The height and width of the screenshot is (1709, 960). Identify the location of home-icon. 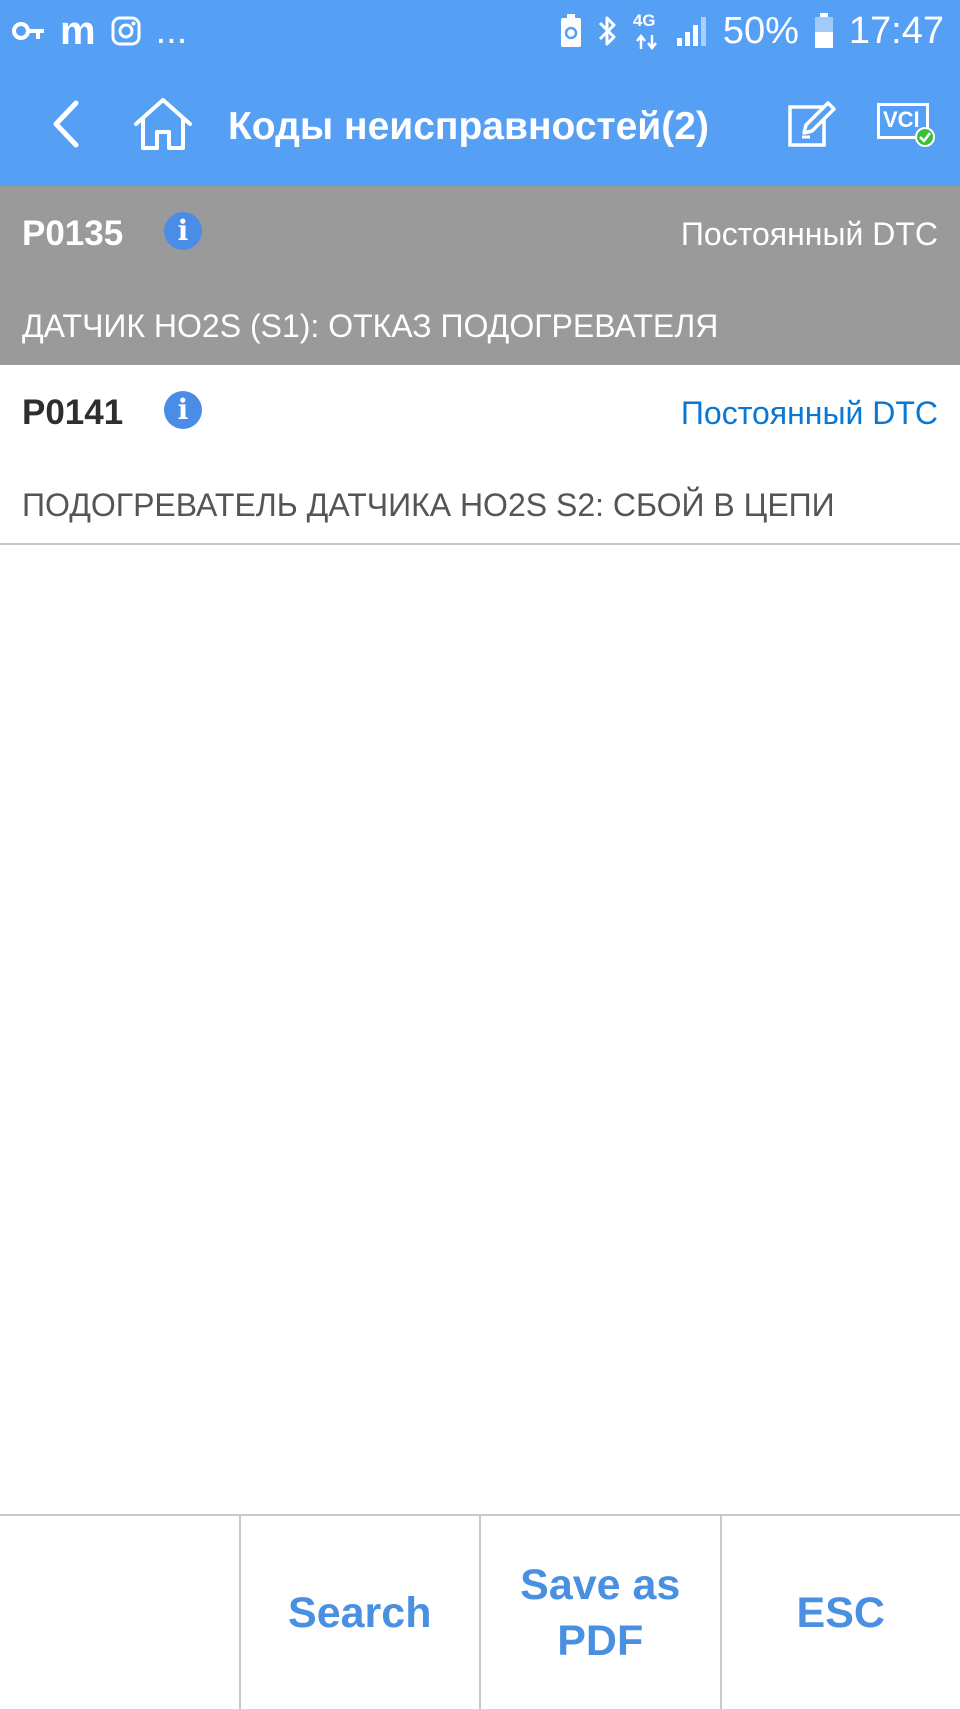
(163, 124).